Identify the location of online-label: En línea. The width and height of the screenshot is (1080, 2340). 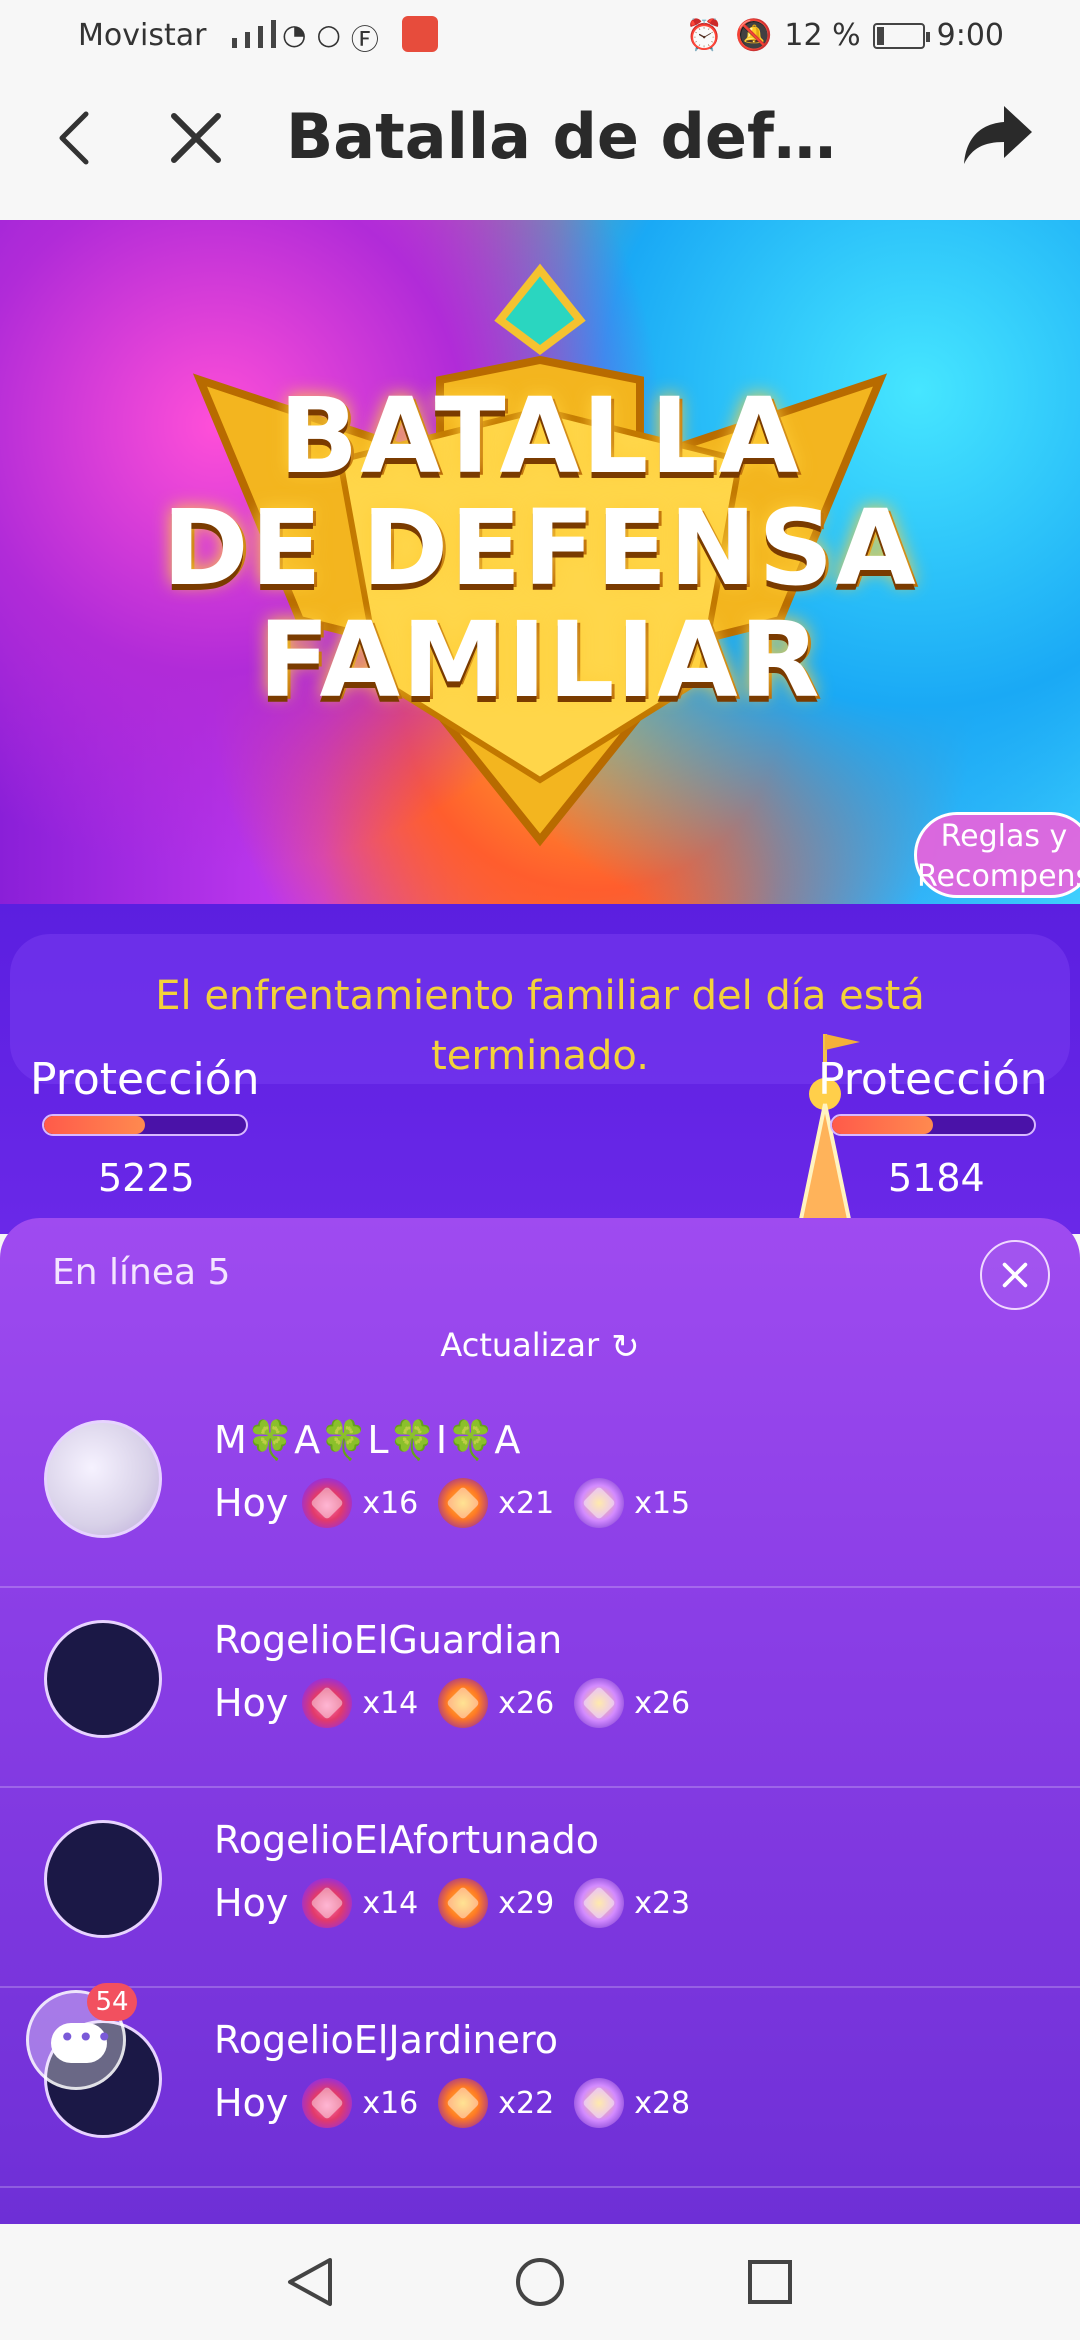
(124, 1272).